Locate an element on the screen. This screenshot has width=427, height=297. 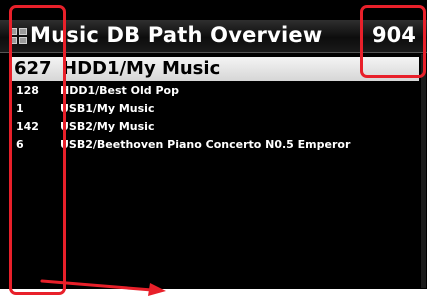
annotation-box-total is located at coordinates (393, 41).